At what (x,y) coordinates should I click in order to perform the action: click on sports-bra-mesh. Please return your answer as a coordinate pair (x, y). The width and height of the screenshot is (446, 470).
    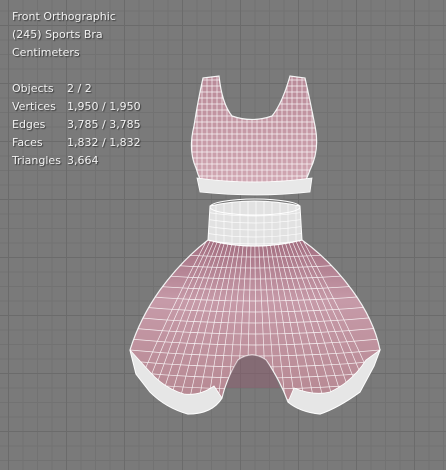
    Looking at the image, I should click on (254, 135).